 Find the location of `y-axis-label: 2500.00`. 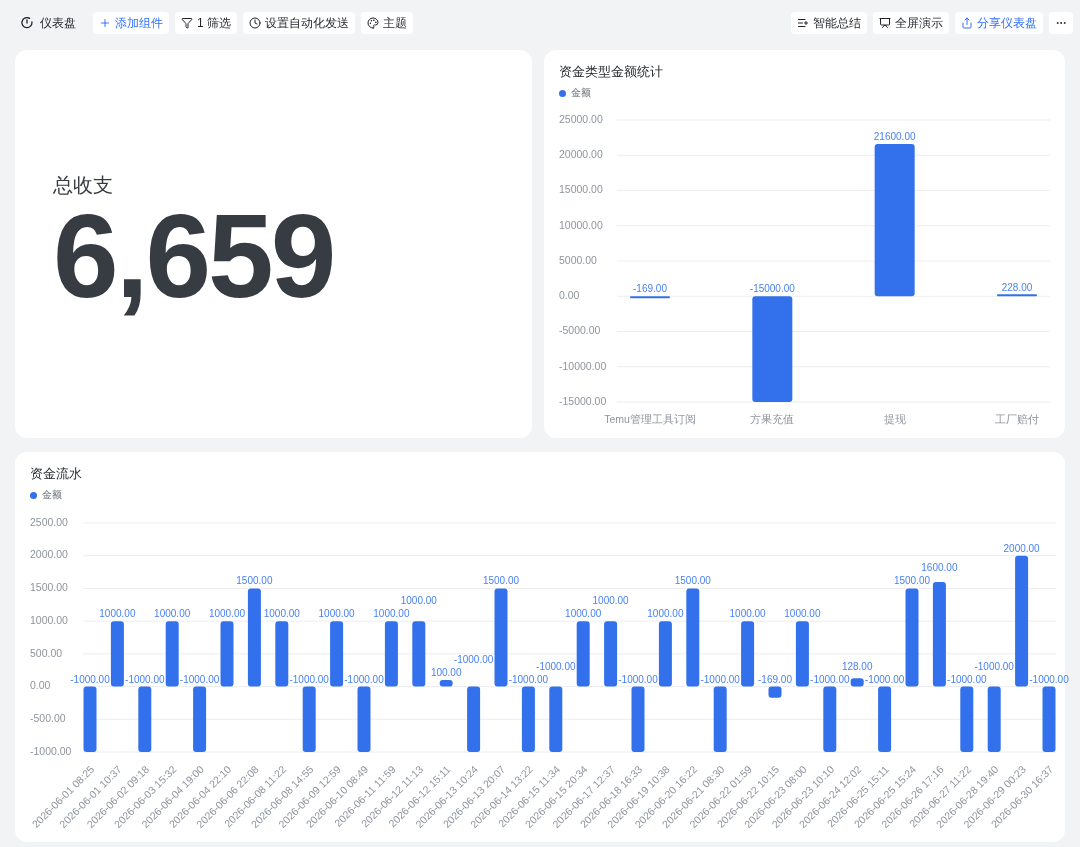

y-axis-label: 2500.00 is located at coordinates (49, 521).